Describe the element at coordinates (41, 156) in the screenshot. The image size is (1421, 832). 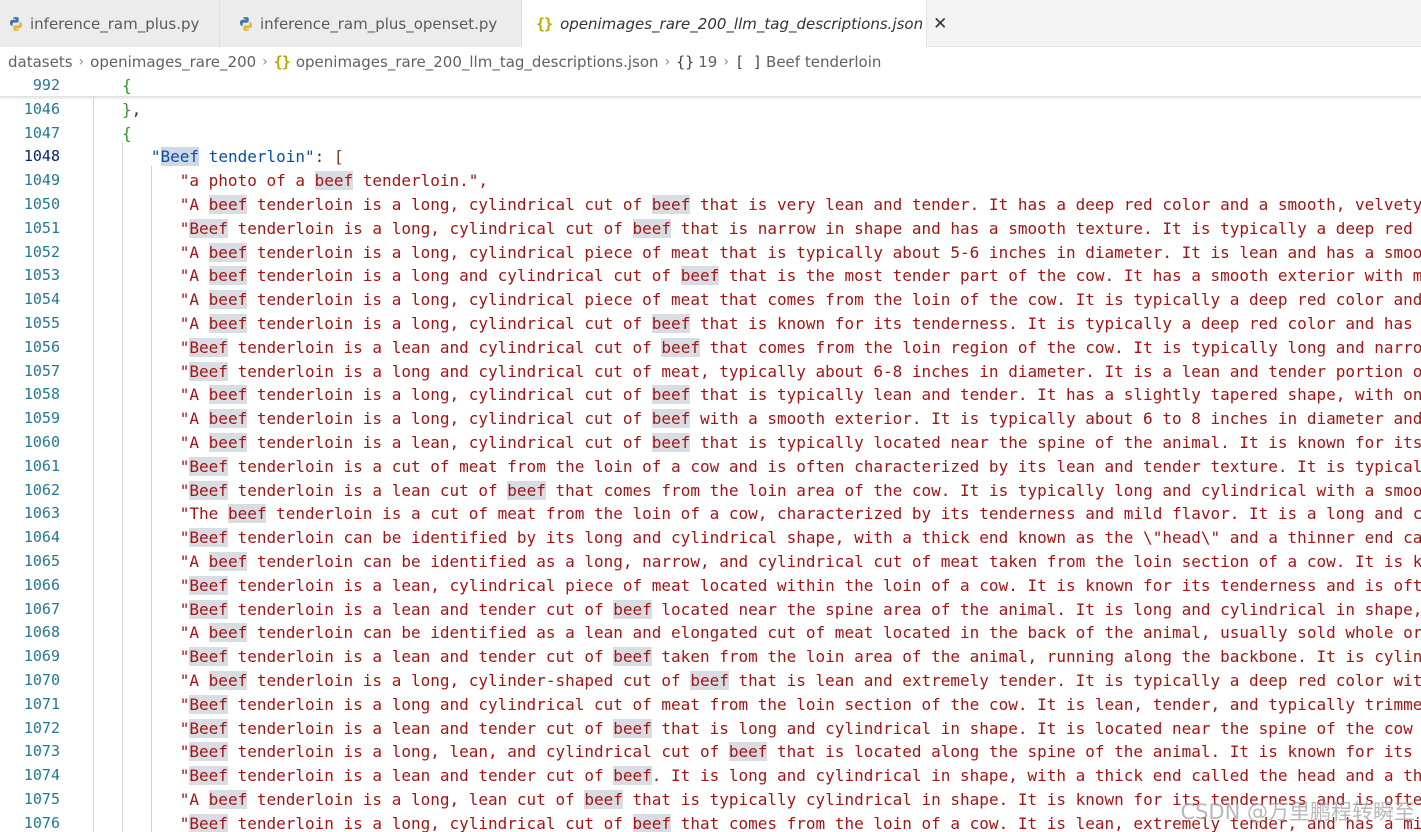
I see `line-number: 1048` at that location.